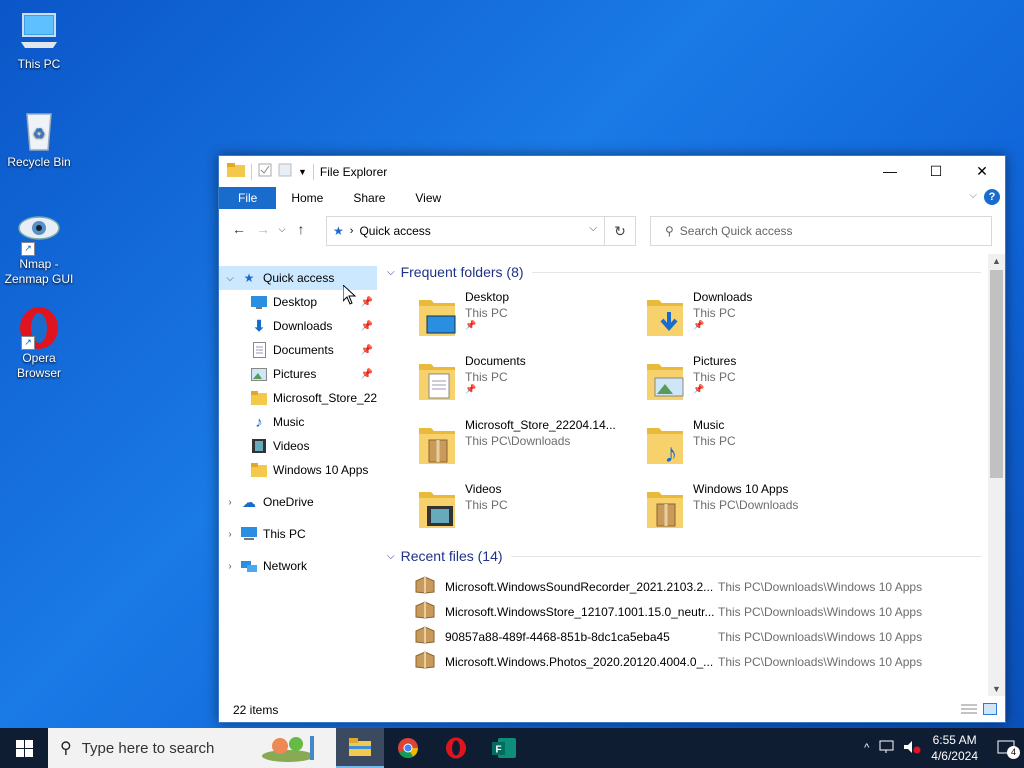 The image size is (1024, 768). Describe the element at coordinates (996, 374) in the screenshot. I see `scrollbar-thumb` at that location.